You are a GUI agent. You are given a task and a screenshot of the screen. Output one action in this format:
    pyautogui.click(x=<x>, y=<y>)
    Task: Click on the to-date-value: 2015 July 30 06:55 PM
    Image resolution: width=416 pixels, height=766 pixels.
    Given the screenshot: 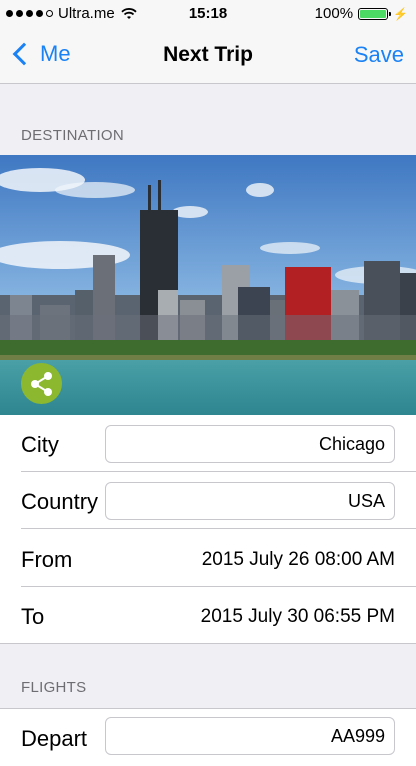 What is the action you would take?
    pyautogui.click(x=298, y=617)
    